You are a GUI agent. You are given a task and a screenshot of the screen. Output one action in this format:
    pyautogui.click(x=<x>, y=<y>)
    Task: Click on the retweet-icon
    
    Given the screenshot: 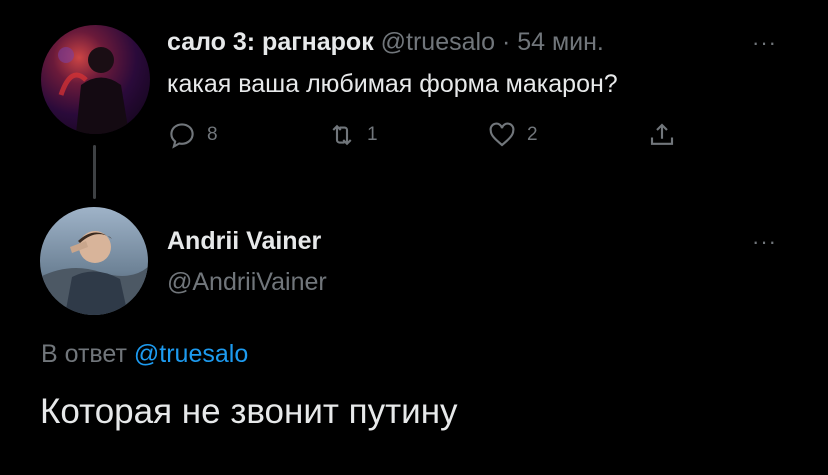 What is the action you would take?
    pyautogui.click(x=342, y=135)
    